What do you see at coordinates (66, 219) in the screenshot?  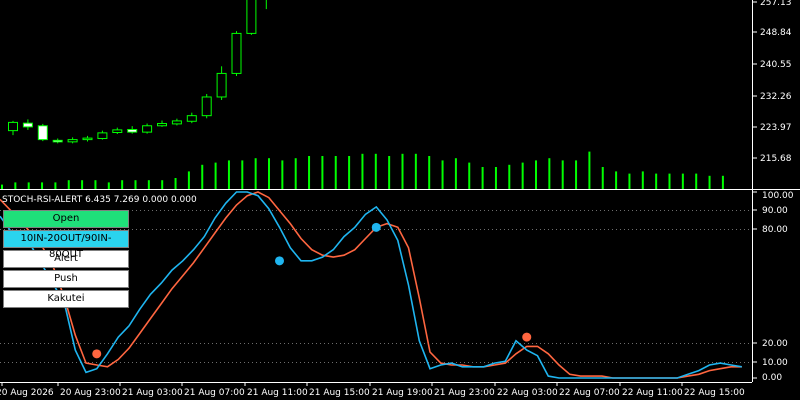 I see `open-button: Open` at bounding box center [66, 219].